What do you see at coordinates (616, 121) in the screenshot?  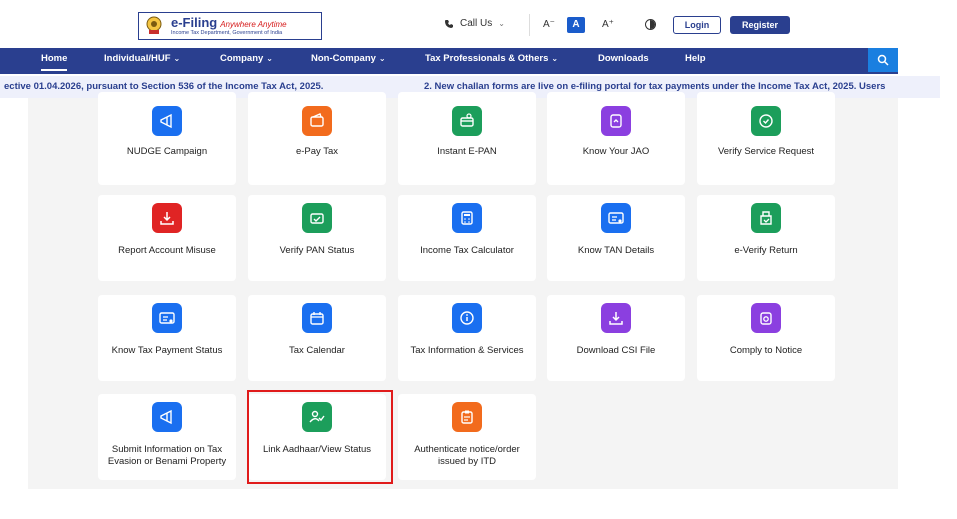 I see `document-icon` at bounding box center [616, 121].